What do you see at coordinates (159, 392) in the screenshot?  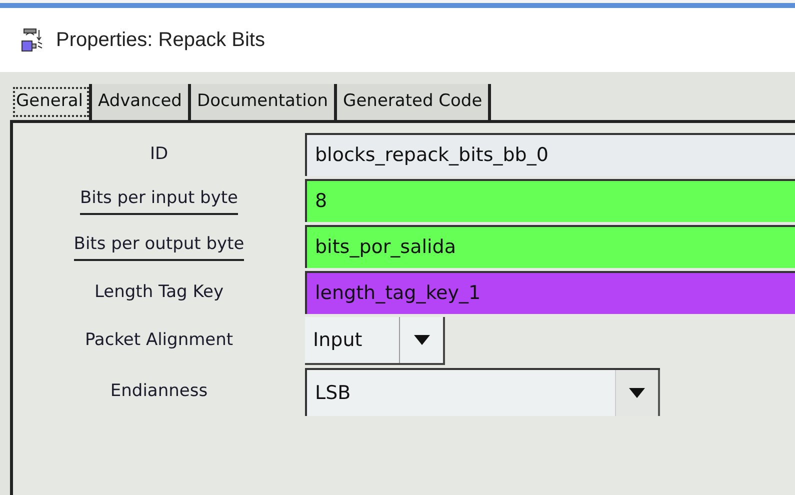 I see `field-label: Endianness` at bounding box center [159, 392].